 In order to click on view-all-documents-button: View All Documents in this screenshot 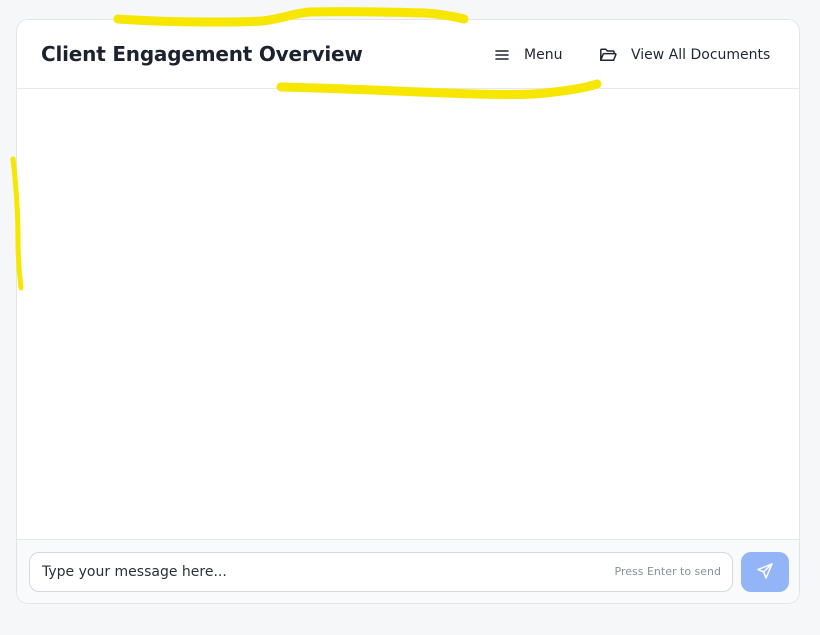, I will do `click(684, 55)`.